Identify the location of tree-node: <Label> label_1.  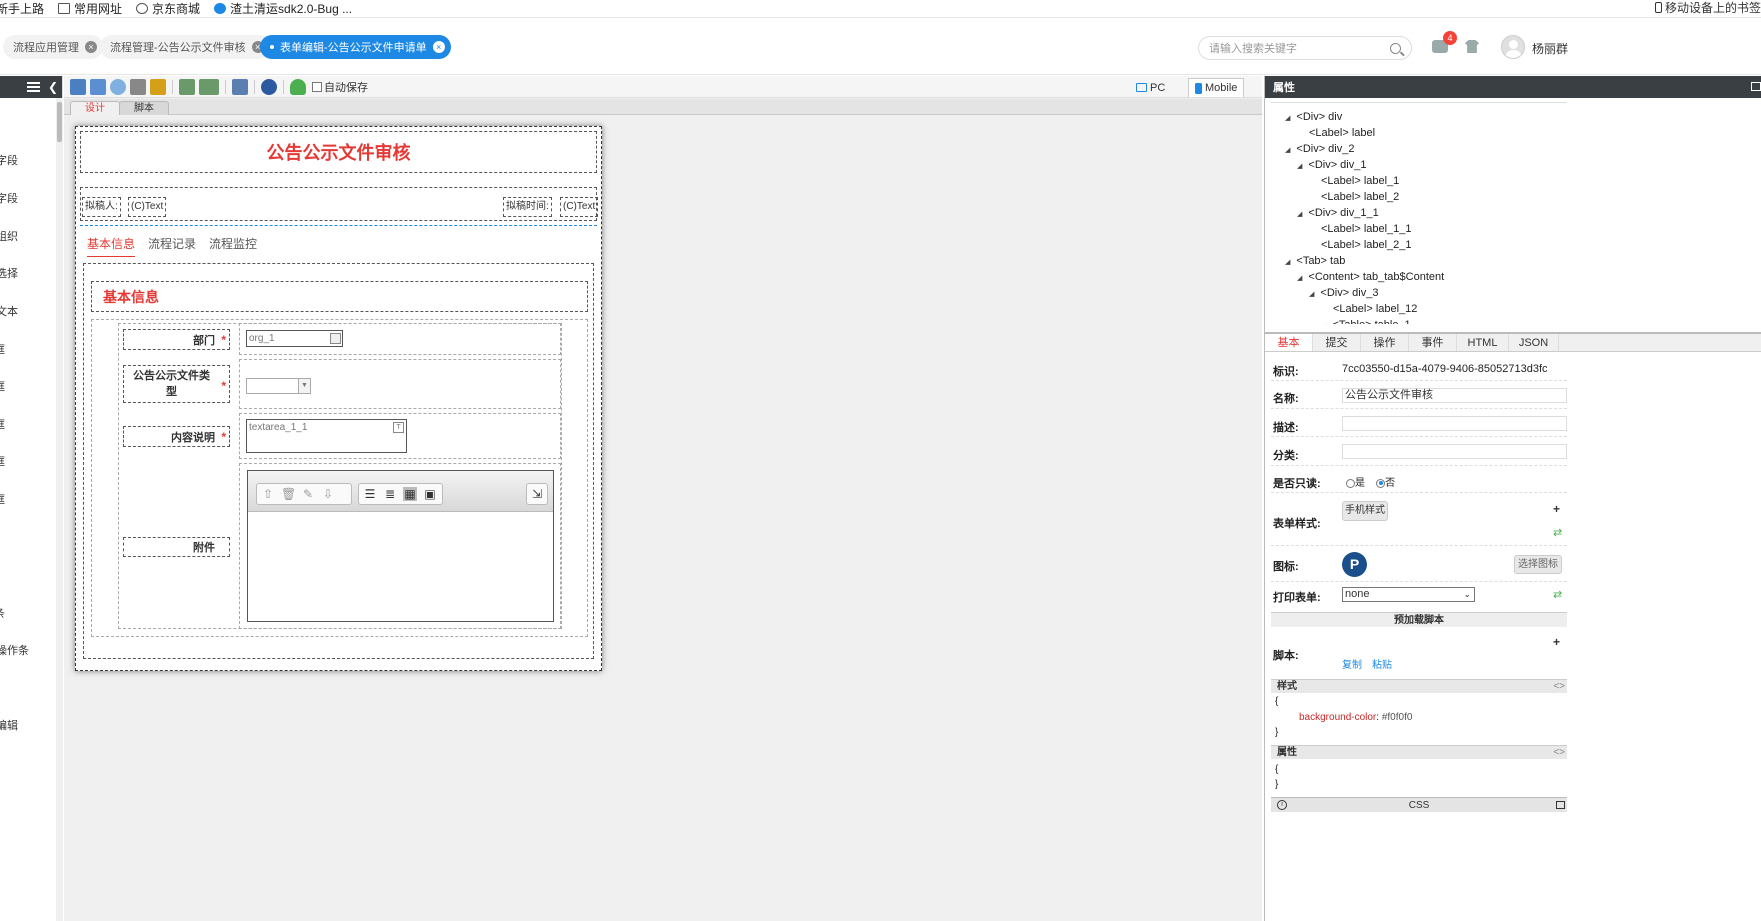
(1360, 181).